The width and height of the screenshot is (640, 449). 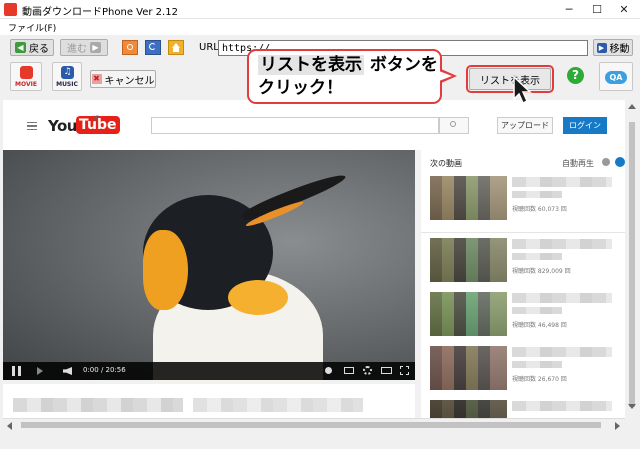 What do you see at coordinates (578, 163) in the screenshot?
I see `autoplay-label: 自動再生` at bounding box center [578, 163].